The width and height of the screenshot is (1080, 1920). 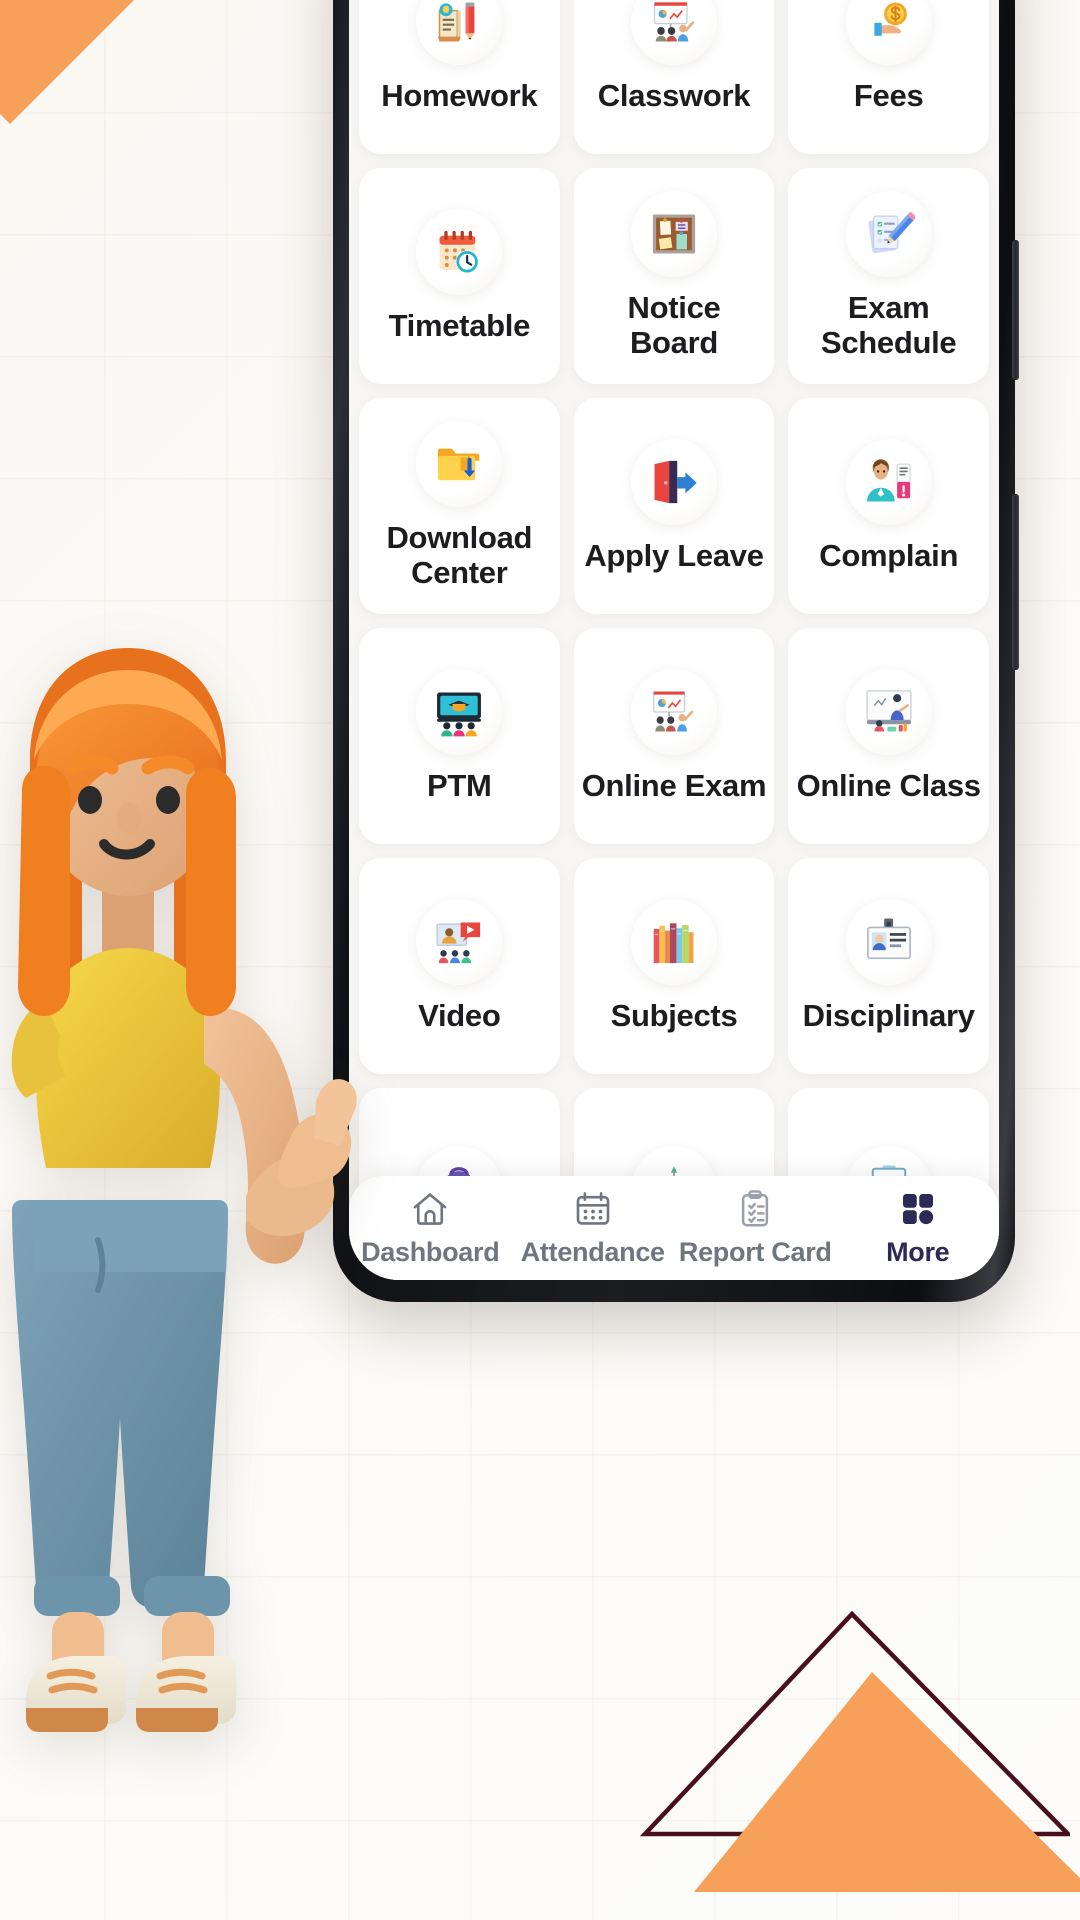 What do you see at coordinates (888, 32) in the screenshot?
I see `hand-coin-icon` at bounding box center [888, 32].